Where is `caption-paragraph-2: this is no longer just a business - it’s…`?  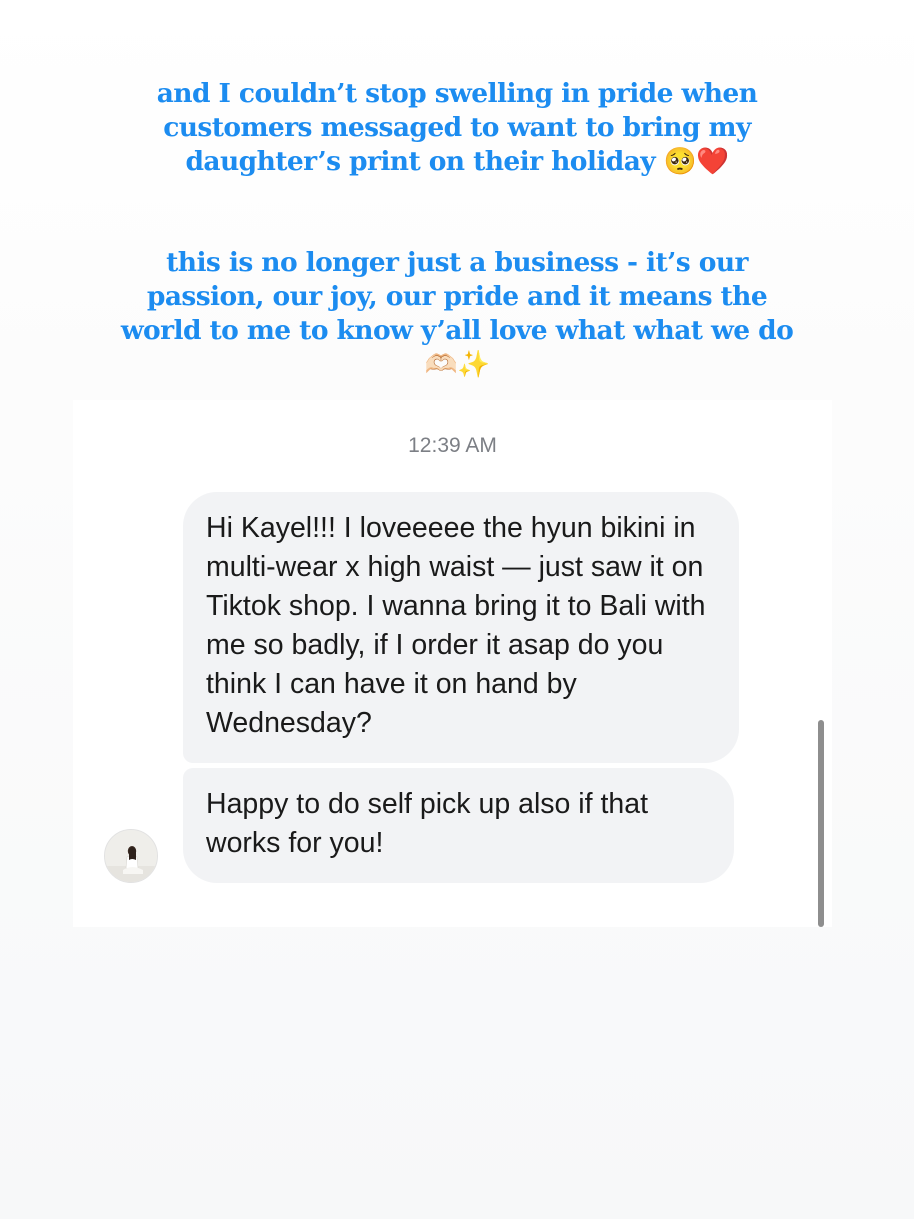
caption-paragraph-2: this is no longer just a business - it’s… is located at coordinates (457, 313).